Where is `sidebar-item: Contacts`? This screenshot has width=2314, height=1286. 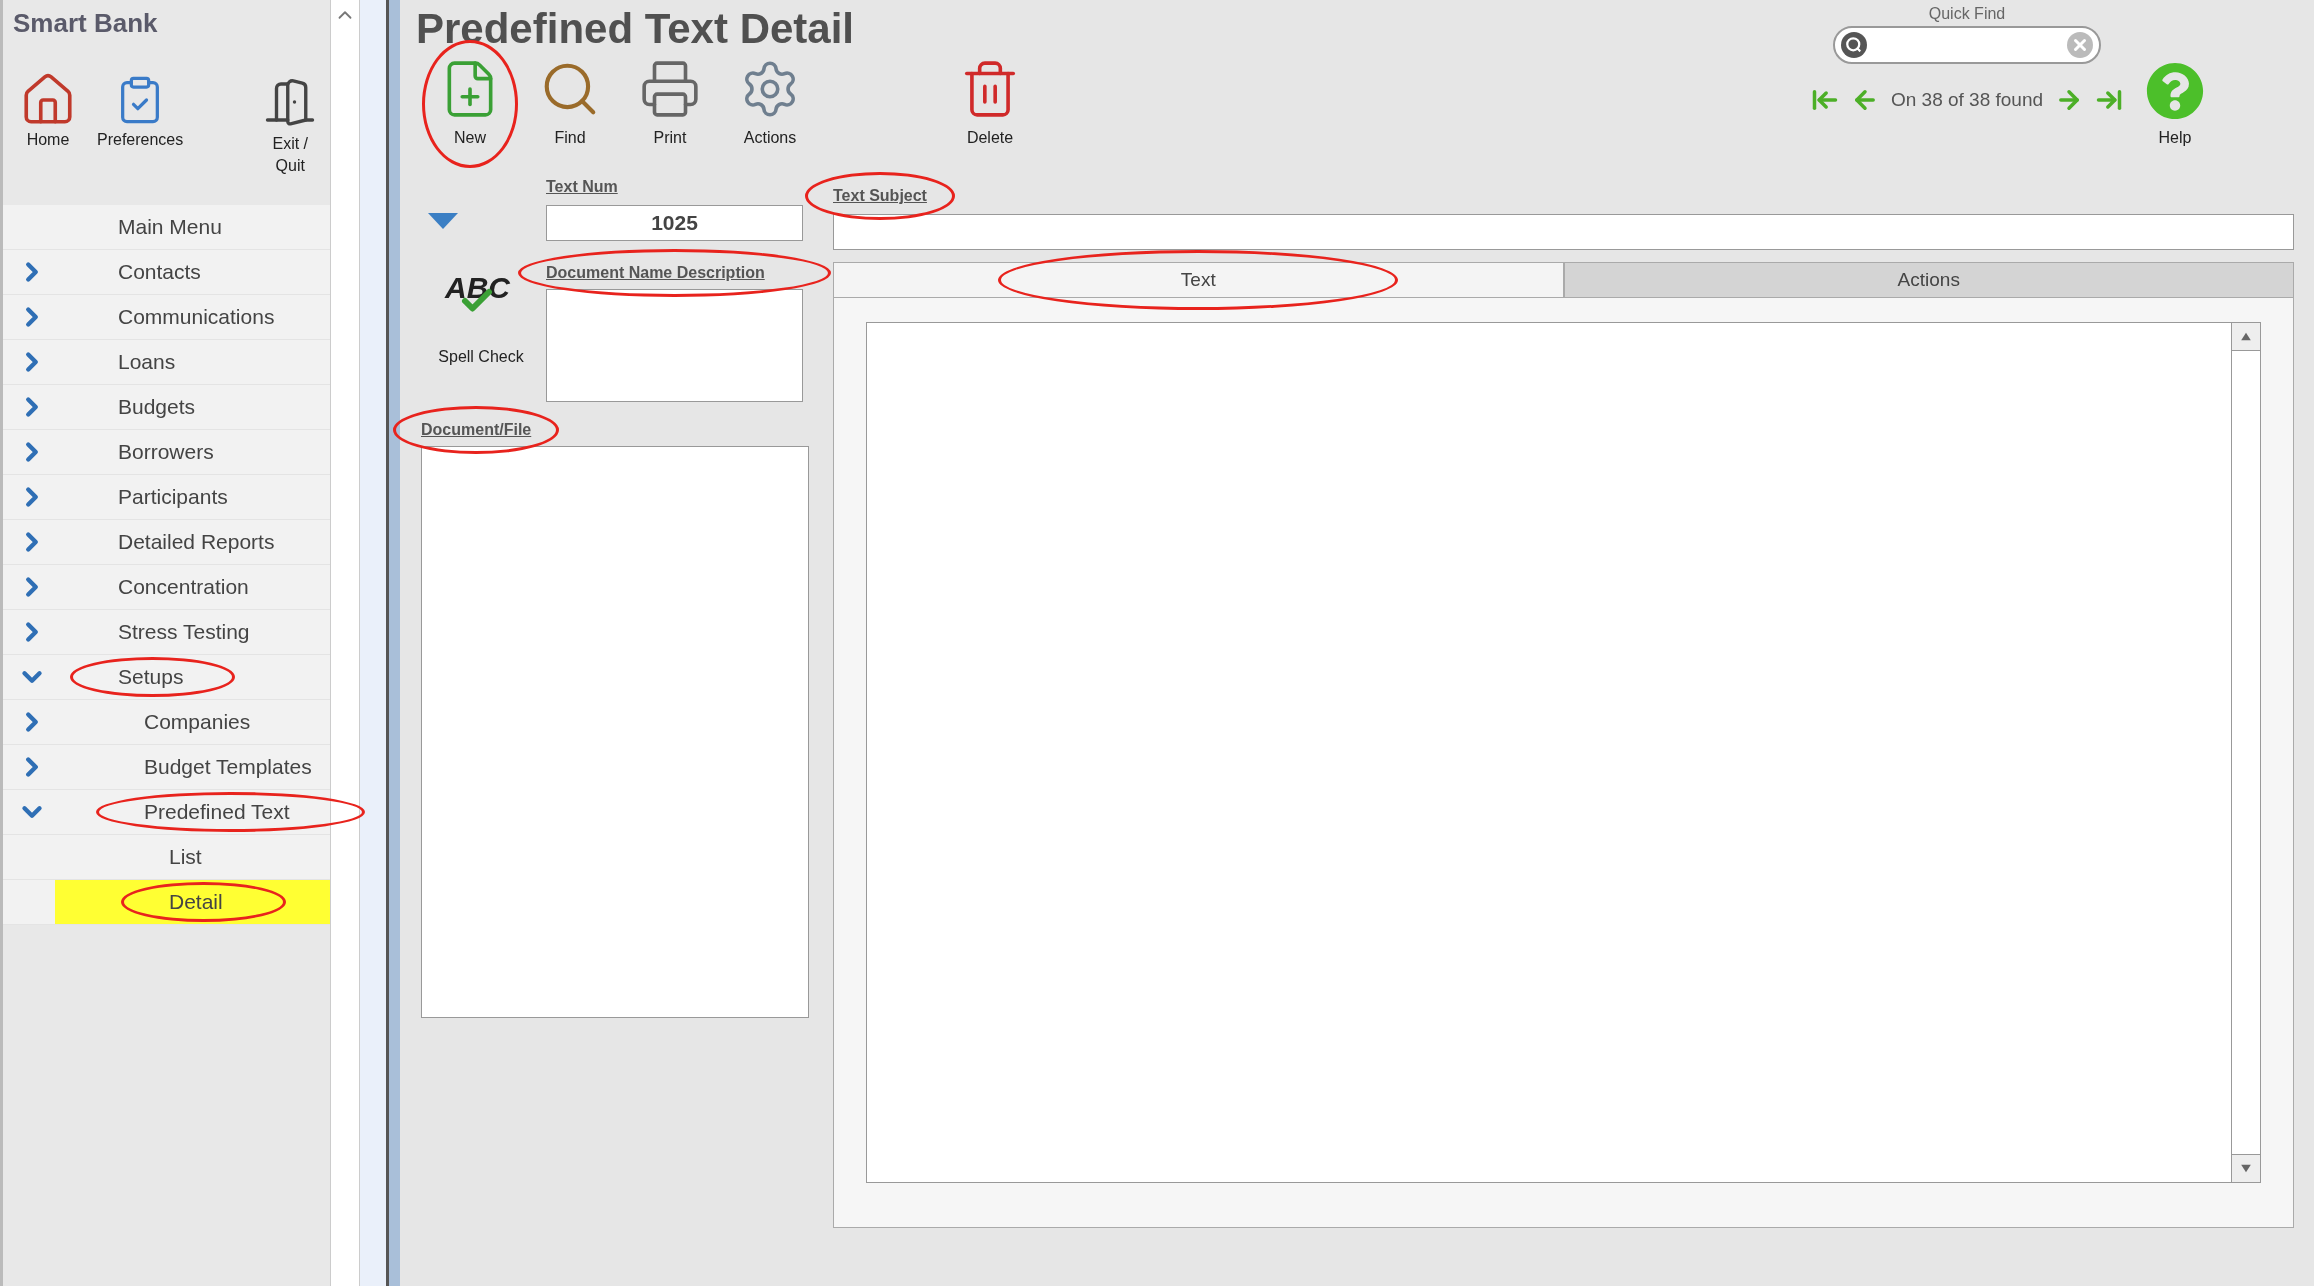 sidebar-item: Contacts is located at coordinates (166, 272).